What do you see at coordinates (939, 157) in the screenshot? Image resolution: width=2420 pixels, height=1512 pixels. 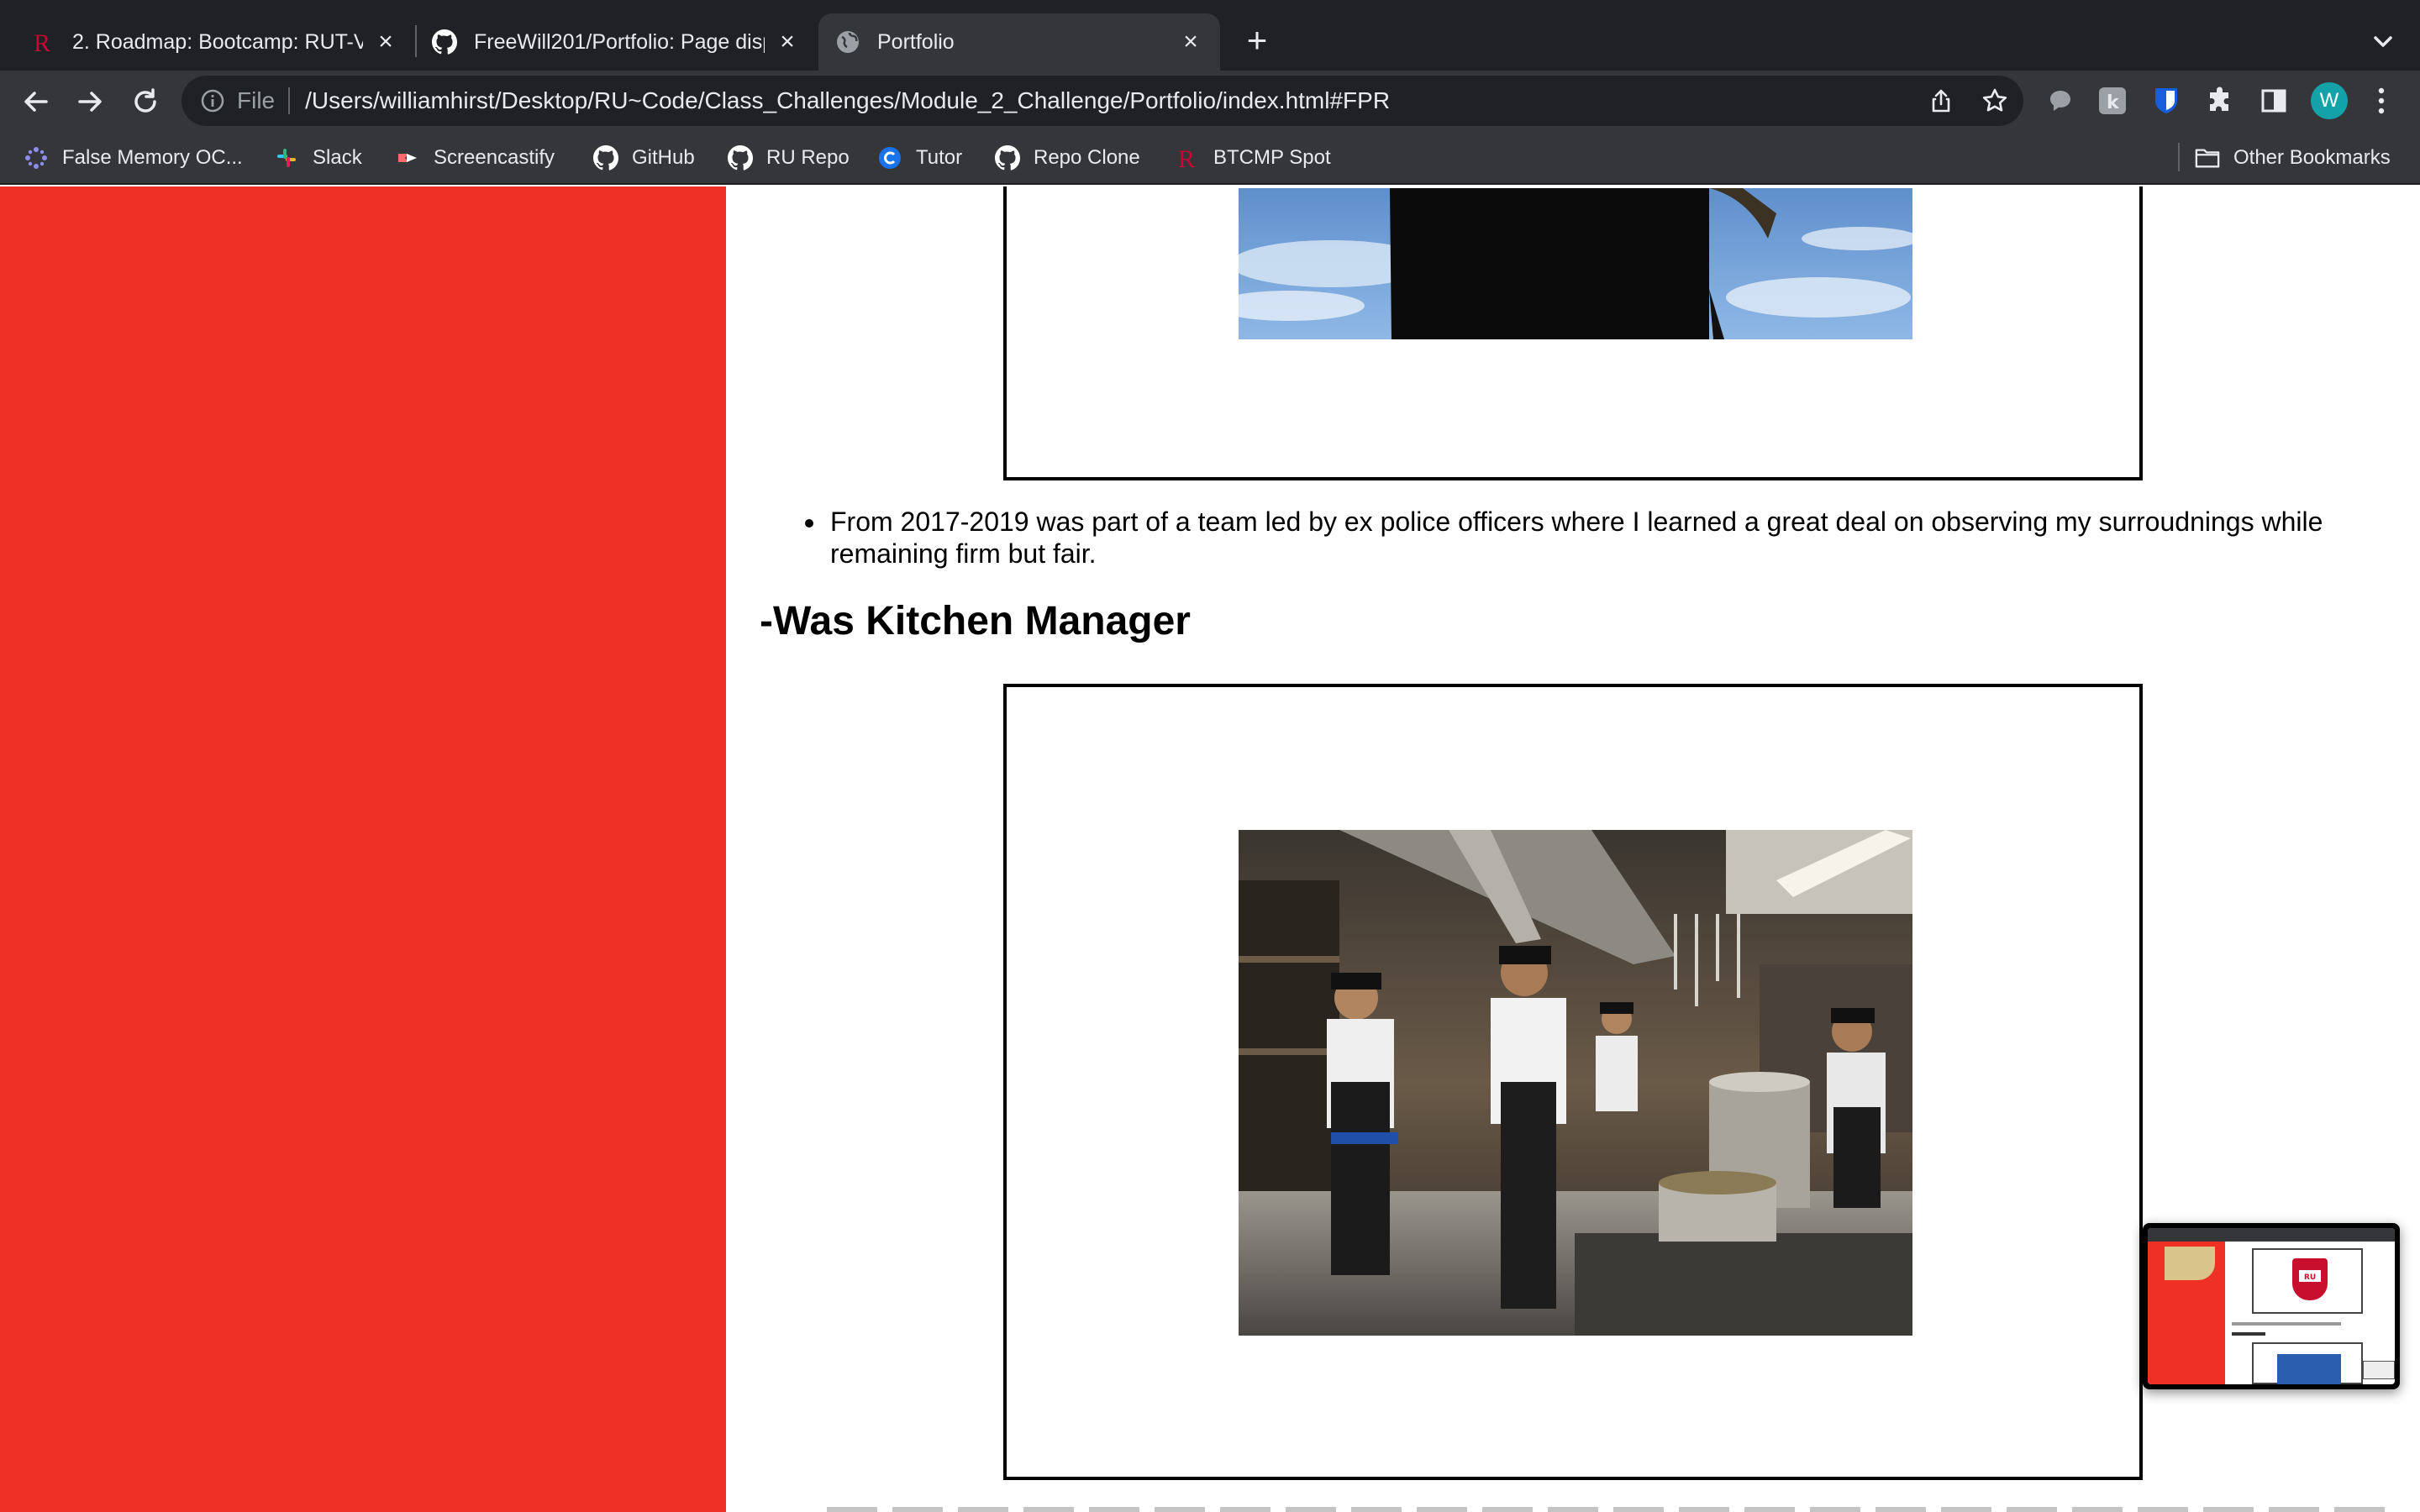 I see `bookmark-label: Tutor` at bounding box center [939, 157].